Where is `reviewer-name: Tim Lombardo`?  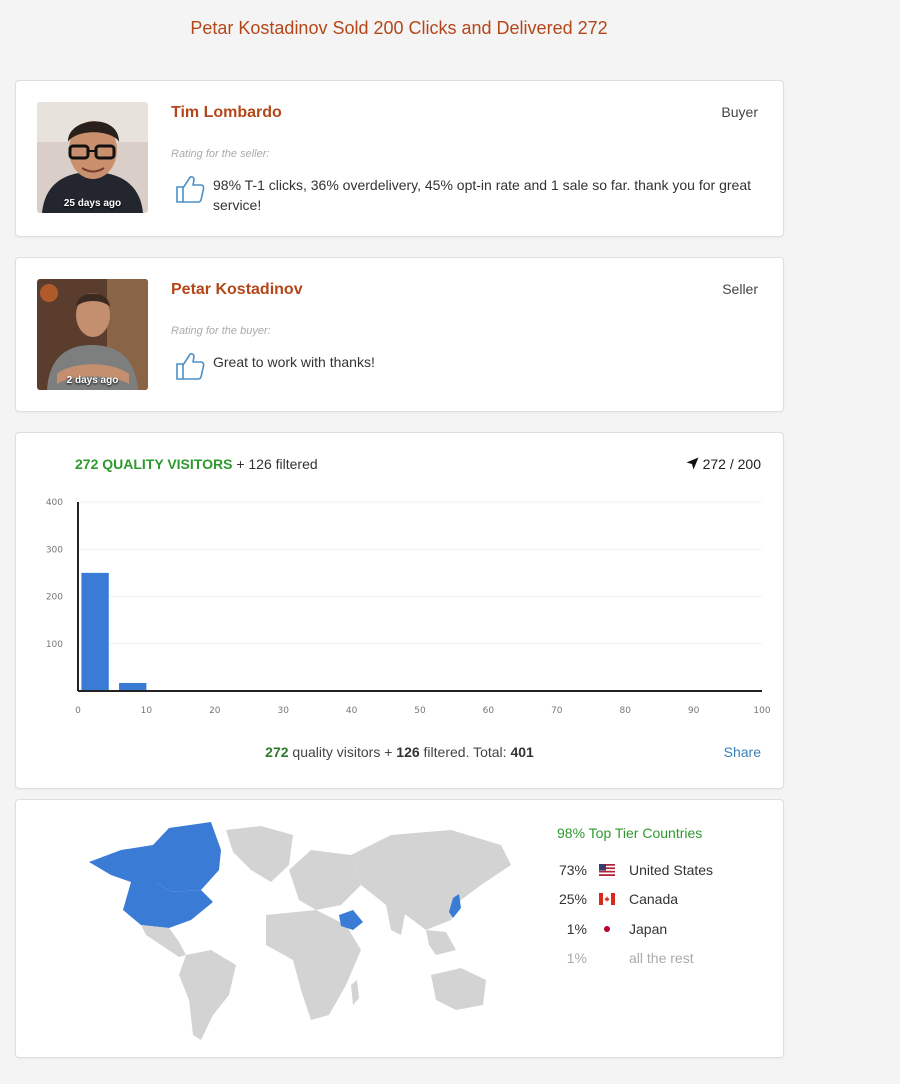
reviewer-name: Tim Lombardo is located at coordinates (226, 113).